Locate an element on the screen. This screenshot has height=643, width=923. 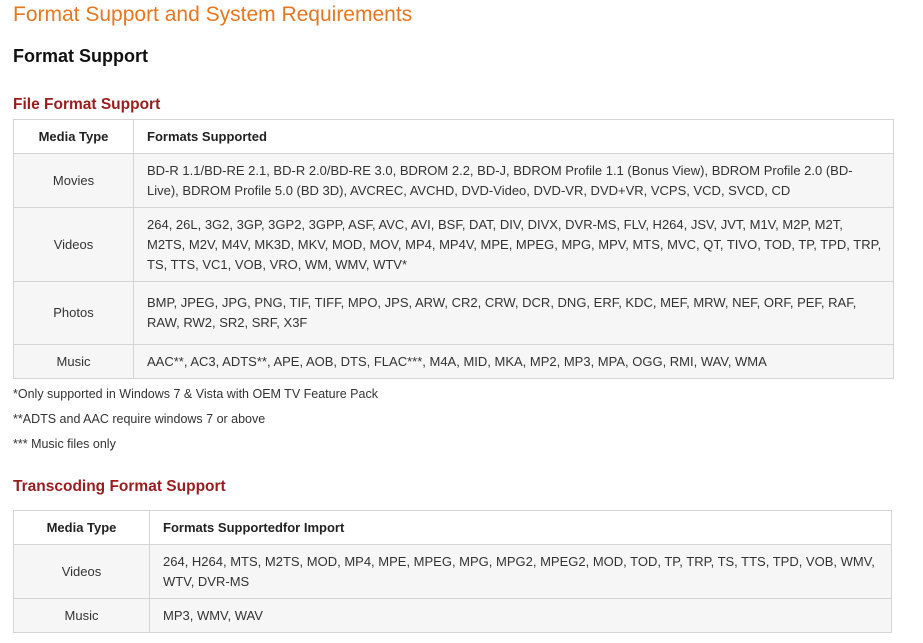
table-header-row: Media Type Formats Supported is located at coordinates (453, 136).